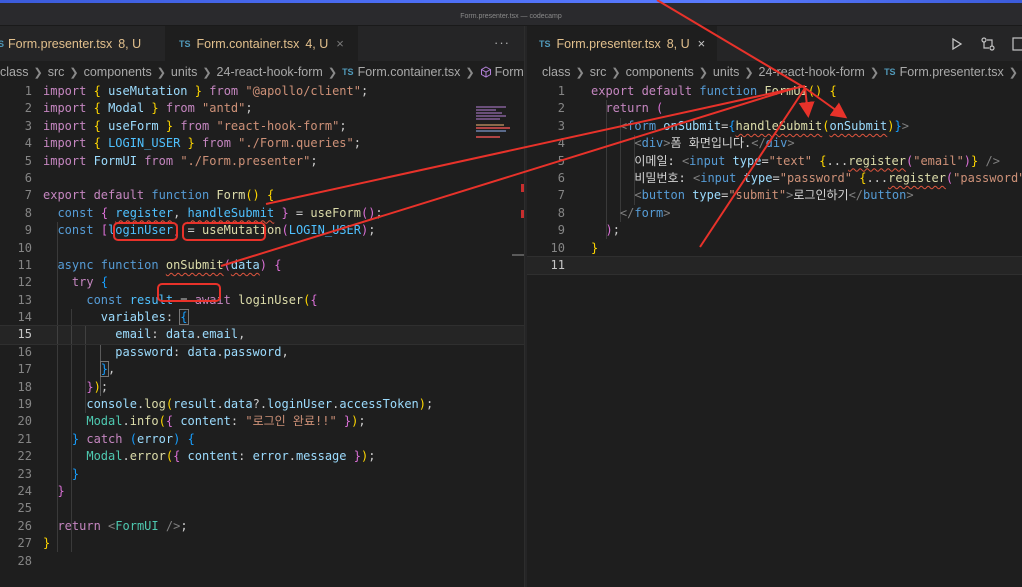  What do you see at coordinates (66, 369) in the screenshot?
I see `code-line: 17 },` at bounding box center [66, 369].